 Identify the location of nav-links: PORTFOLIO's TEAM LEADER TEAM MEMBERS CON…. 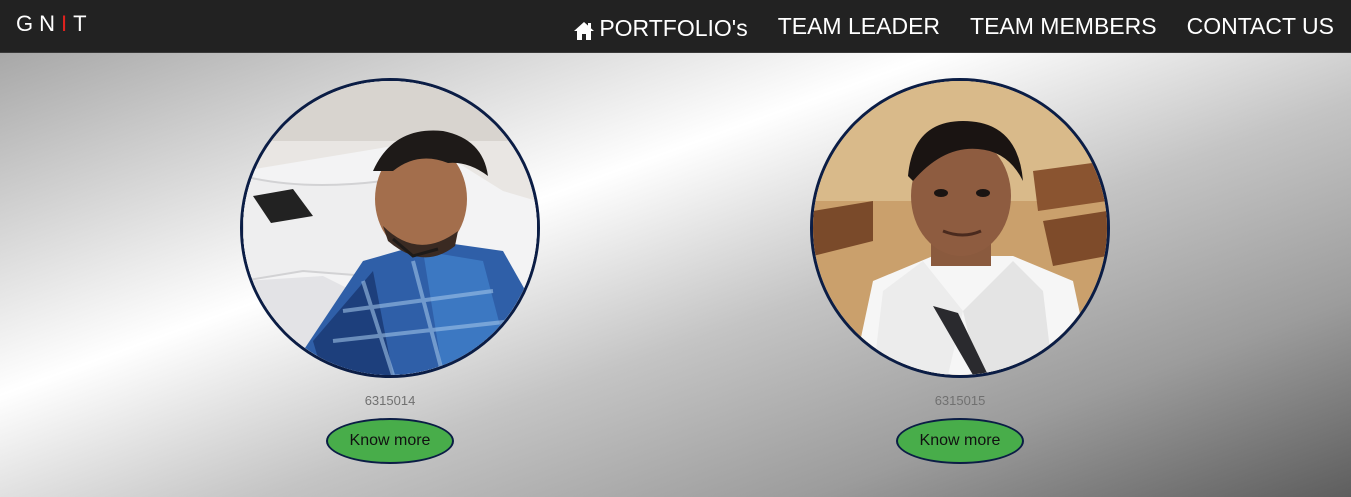
(953, 26).